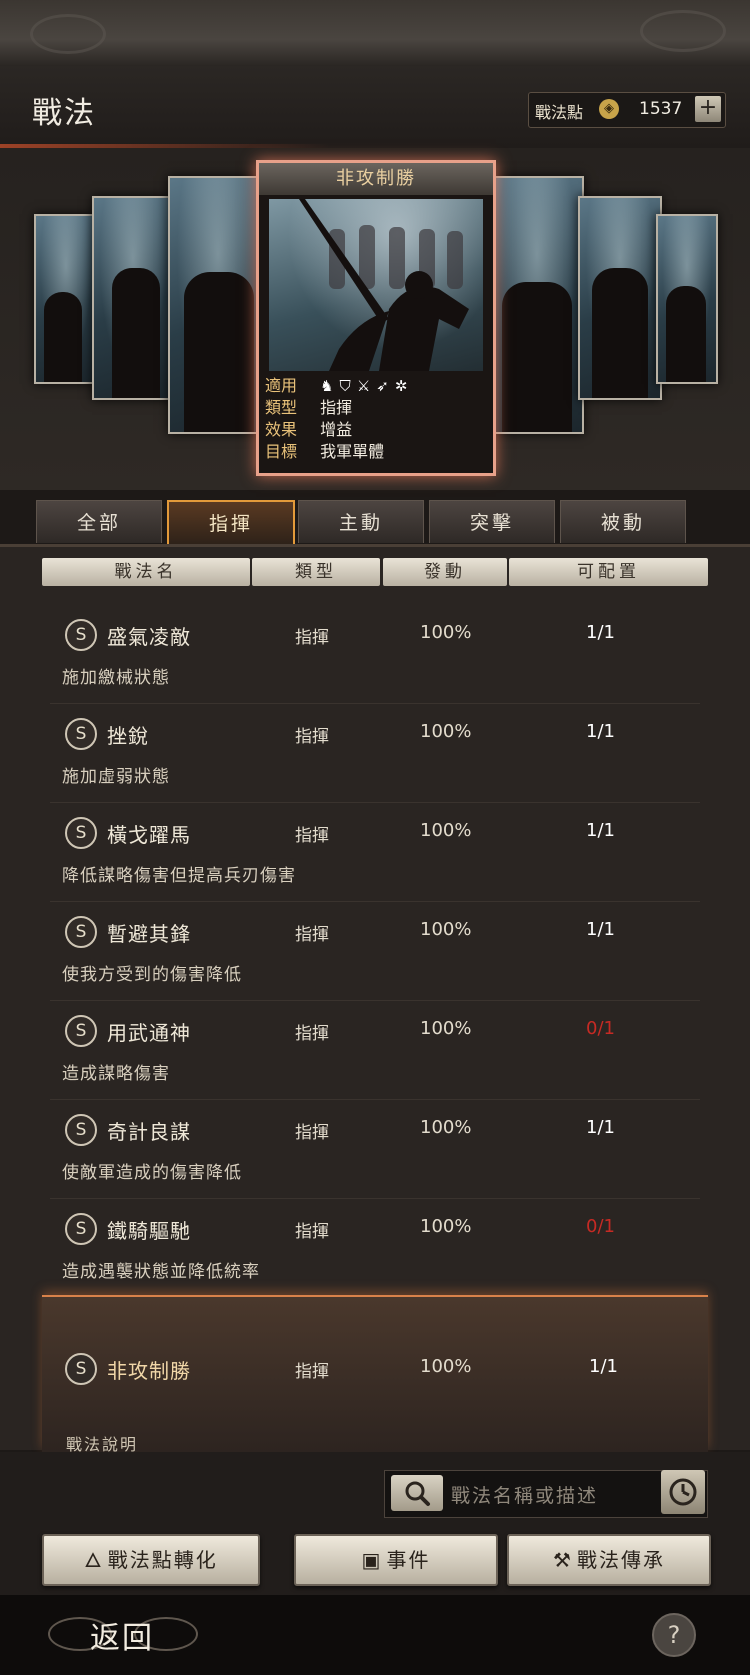  I want to click on tab-command: 指揮, so click(231, 522).